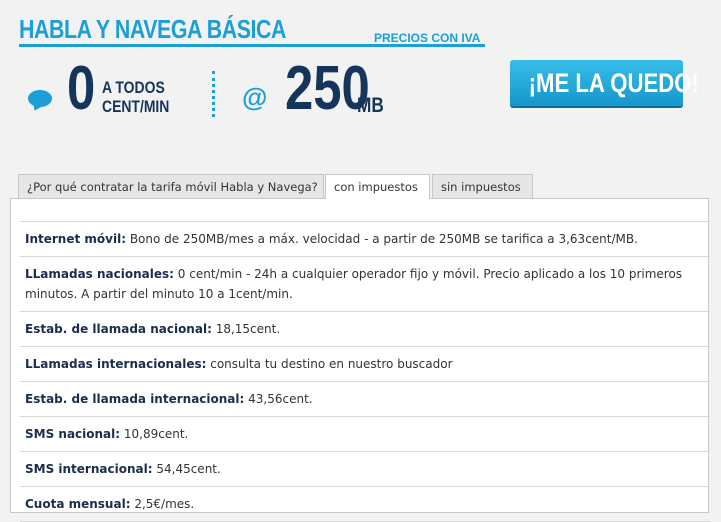 Image resolution: width=721 pixels, height=522 pixels. What do you see at coordinates (78, 504) in the screenshot?
I see `row-label: Cuota mensual:` at bounding box center [78, 504].